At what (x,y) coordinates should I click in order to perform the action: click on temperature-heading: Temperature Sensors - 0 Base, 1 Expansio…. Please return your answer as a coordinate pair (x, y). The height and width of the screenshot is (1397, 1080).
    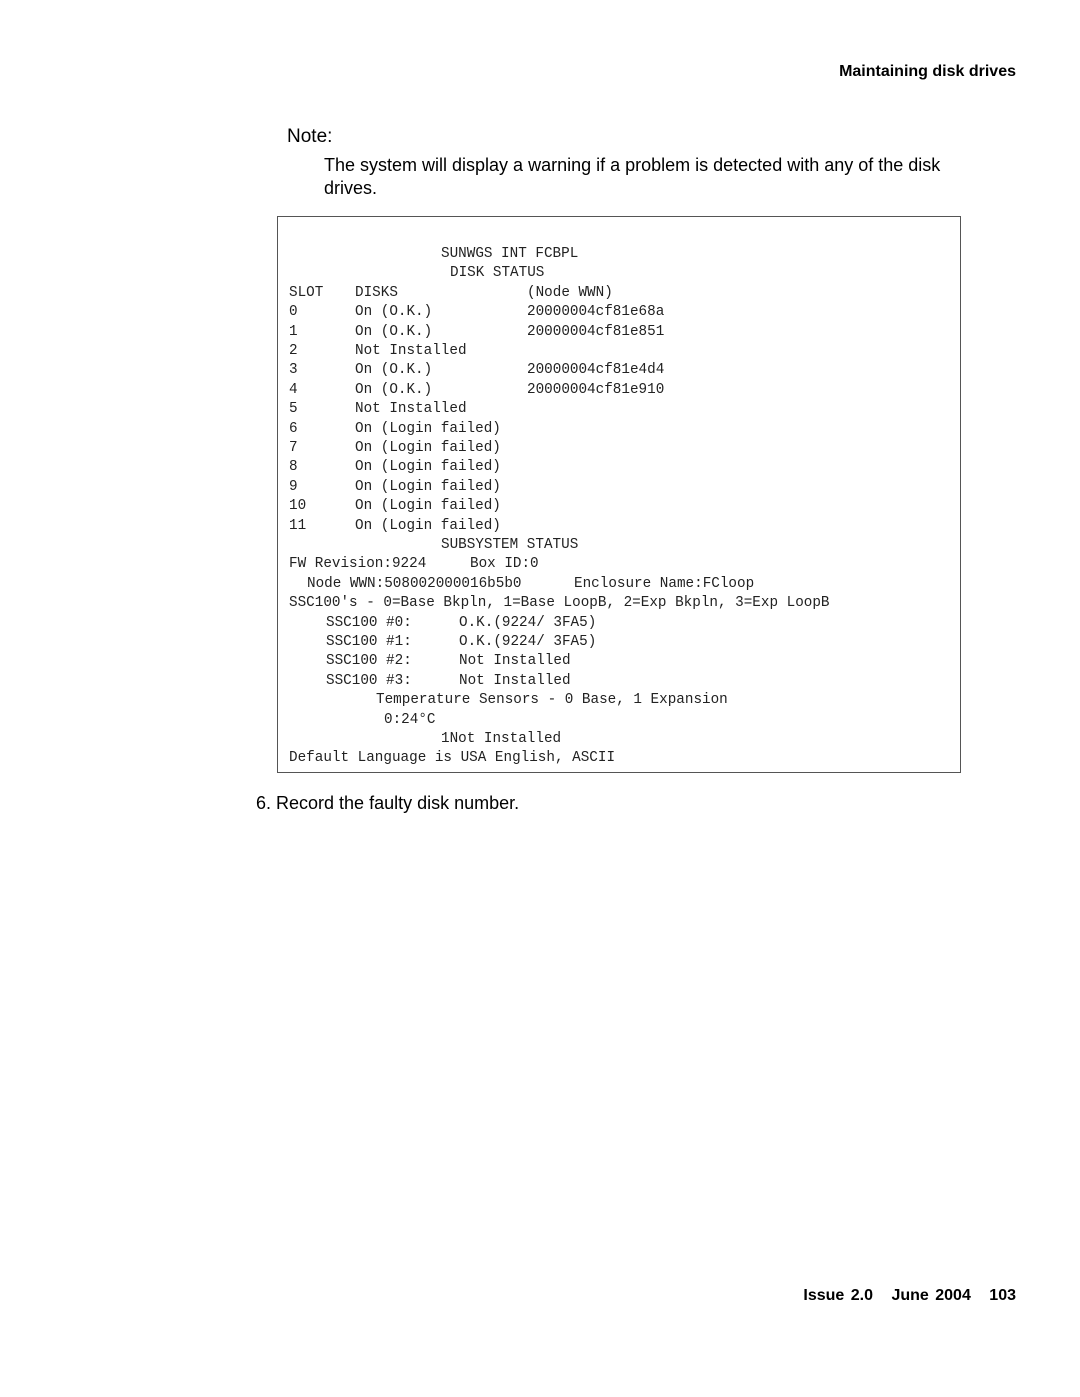
    Looking at the image, I should click on (552, 700).